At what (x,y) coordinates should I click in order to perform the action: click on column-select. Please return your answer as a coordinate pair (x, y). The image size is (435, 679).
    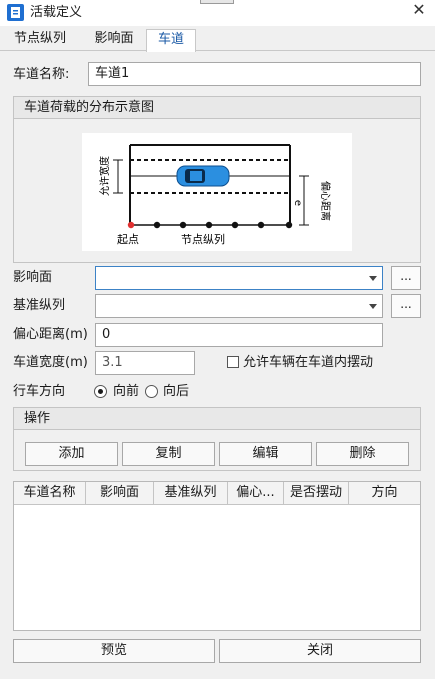
    Looking at the image, I should click on (239, 306).